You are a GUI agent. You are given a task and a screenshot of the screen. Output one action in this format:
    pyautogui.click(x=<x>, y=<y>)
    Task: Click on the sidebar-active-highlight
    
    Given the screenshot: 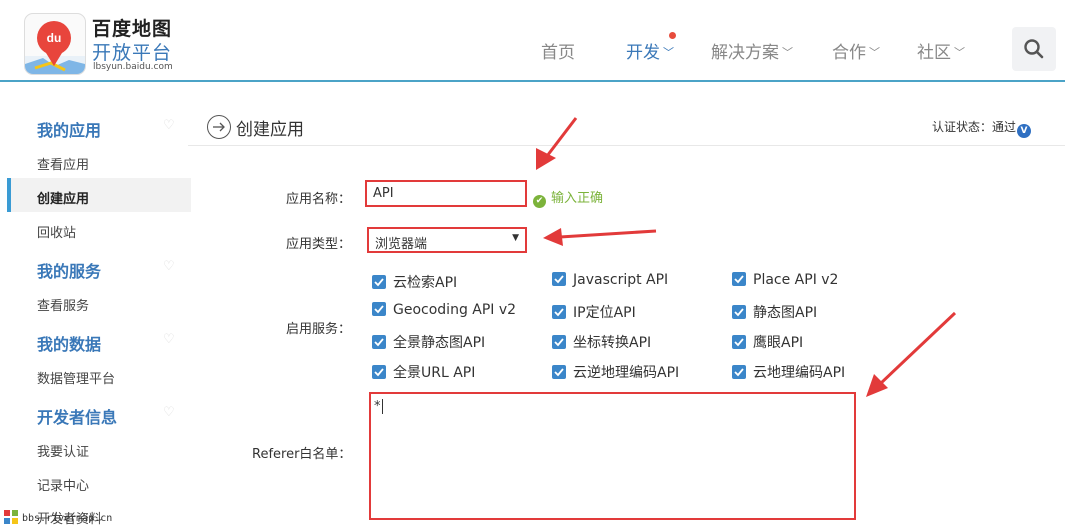 What is the action you would take?
    pyautogui.click(x=99, y=195)
    